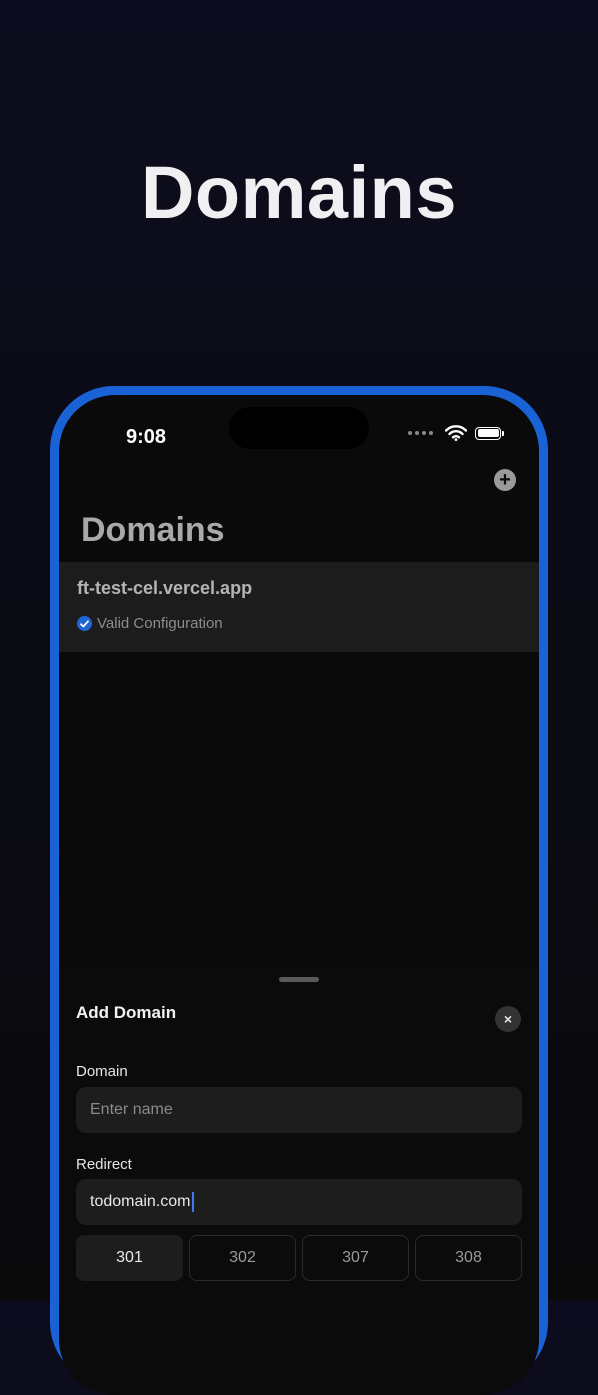 The height and width of the screenshot is (1395, 598). I want to click on redirect-field-label: Redirect, so click(104, 1164).